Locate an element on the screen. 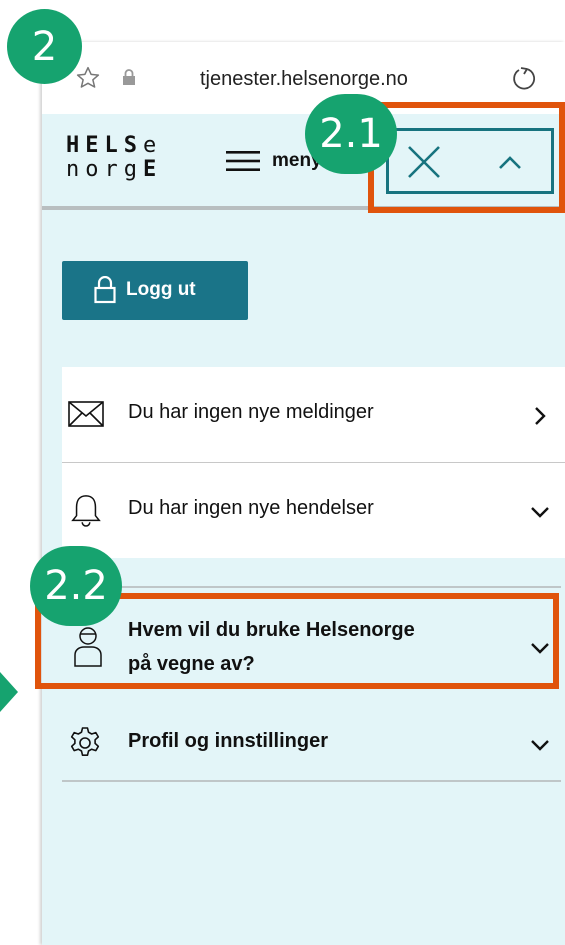  logout-button: Logg ut is located at coordinates (155, 290).